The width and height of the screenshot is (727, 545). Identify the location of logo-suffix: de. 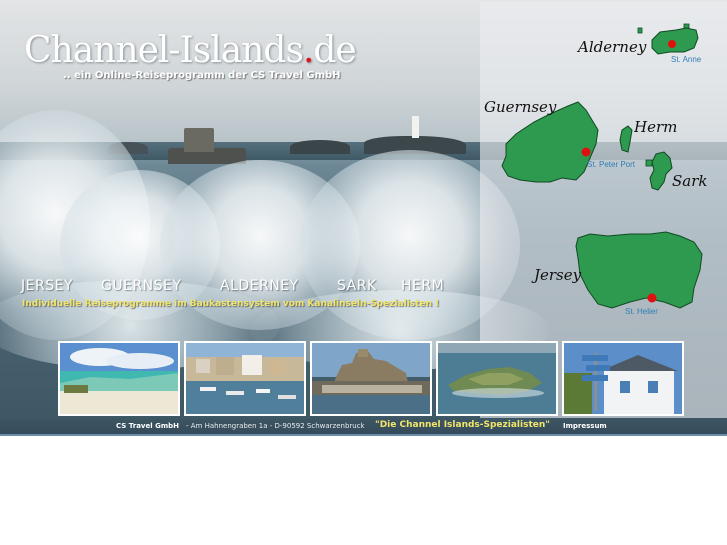
(334, 50).